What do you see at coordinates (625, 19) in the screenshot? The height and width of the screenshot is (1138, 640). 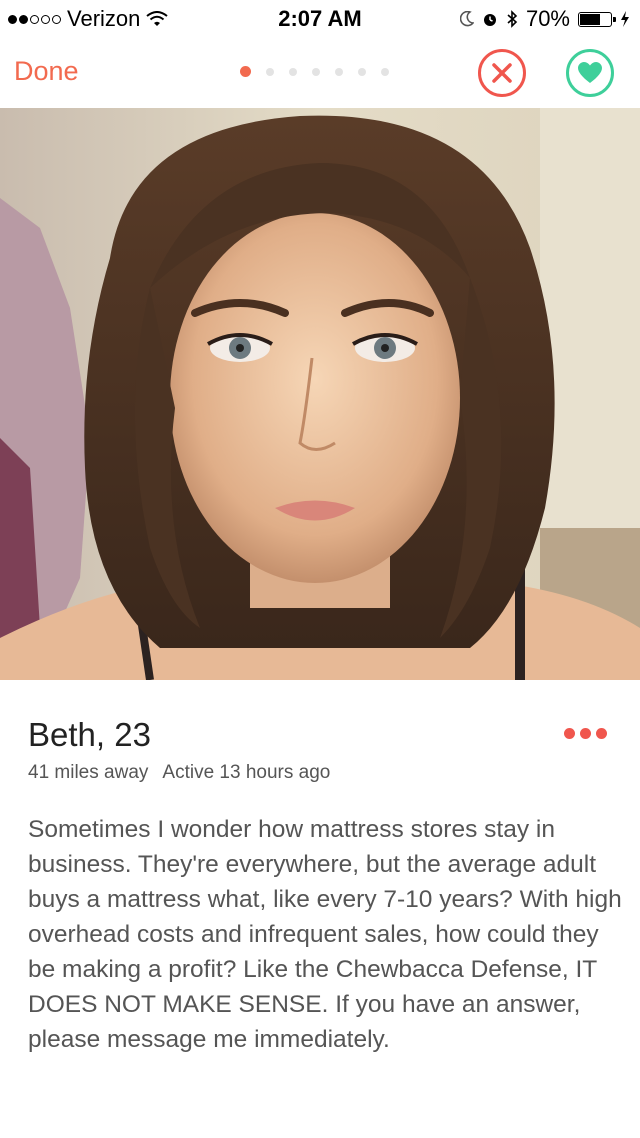 I see `bolt-icon` at bounding box center [625, 19].